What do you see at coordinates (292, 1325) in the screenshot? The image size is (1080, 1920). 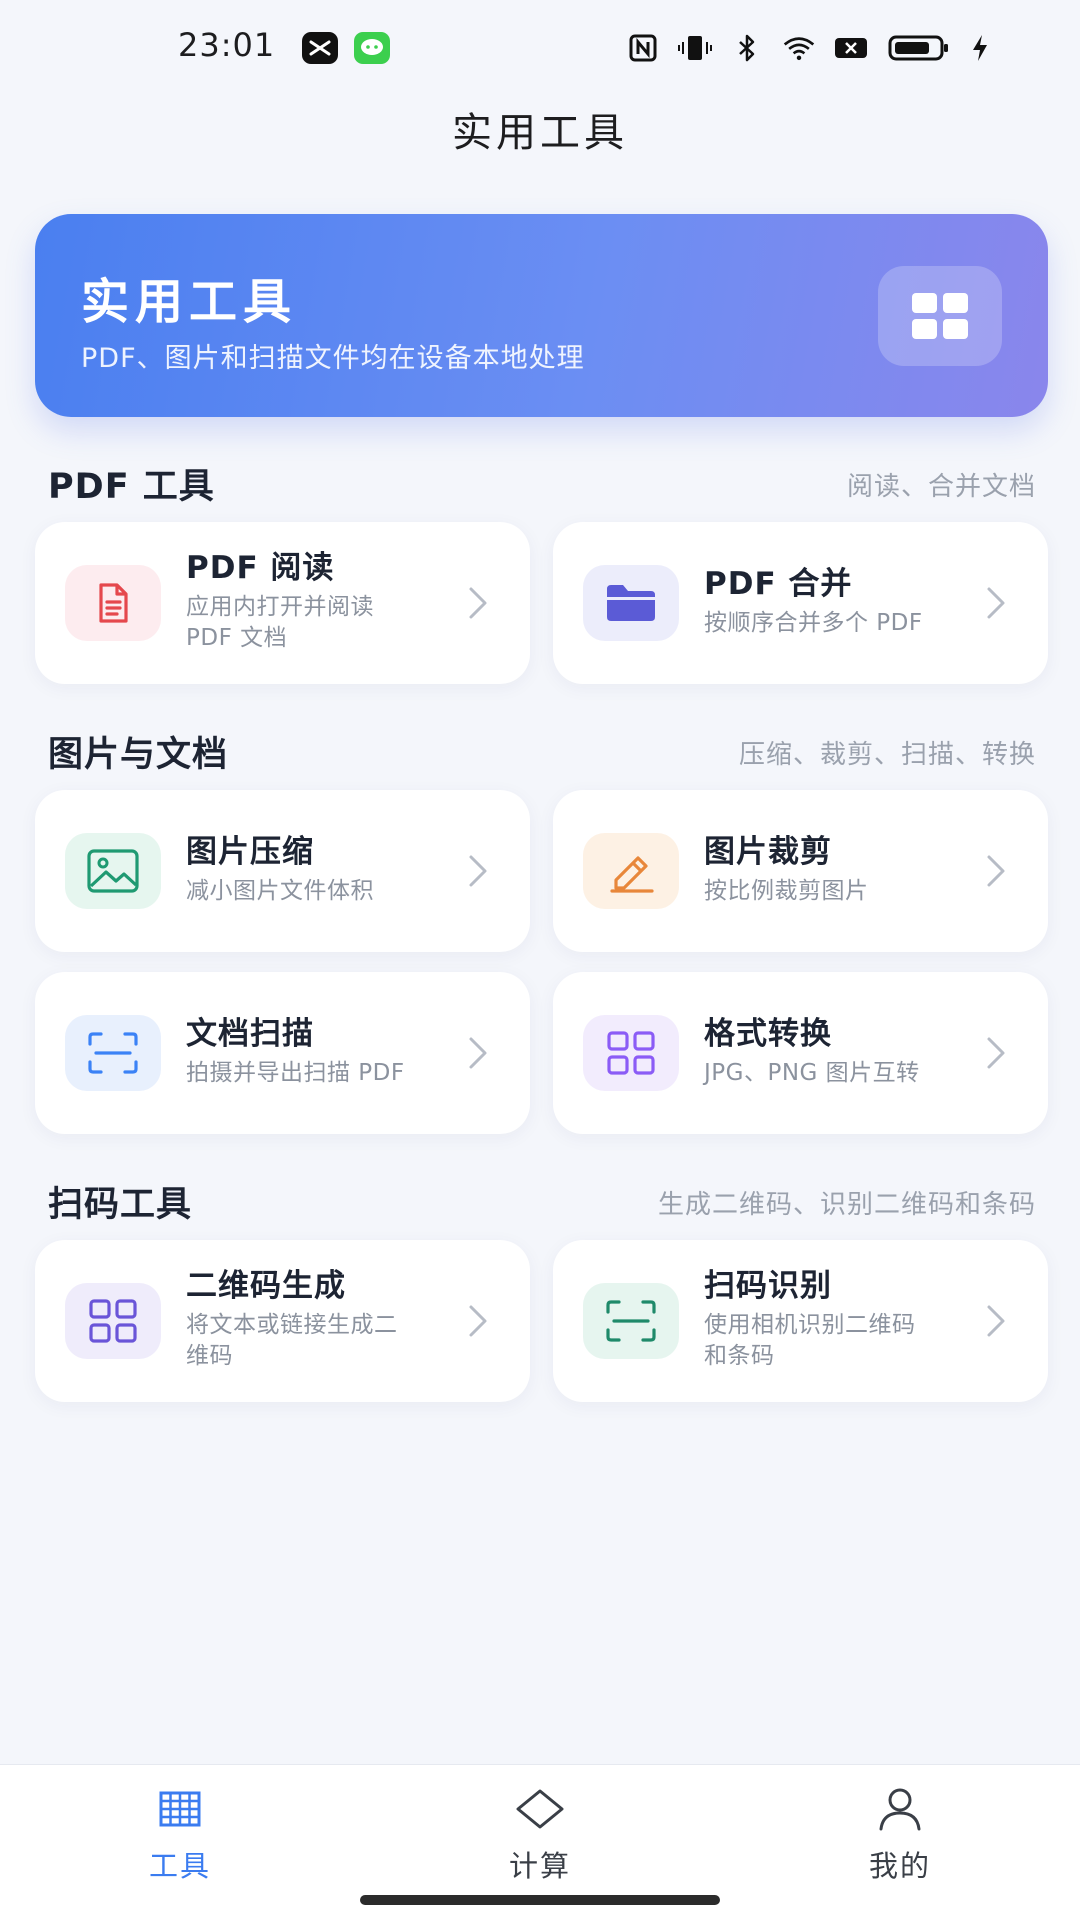 I see `card-desc-line: 将文本或链接生成二` at bounding box center [292, 1325].